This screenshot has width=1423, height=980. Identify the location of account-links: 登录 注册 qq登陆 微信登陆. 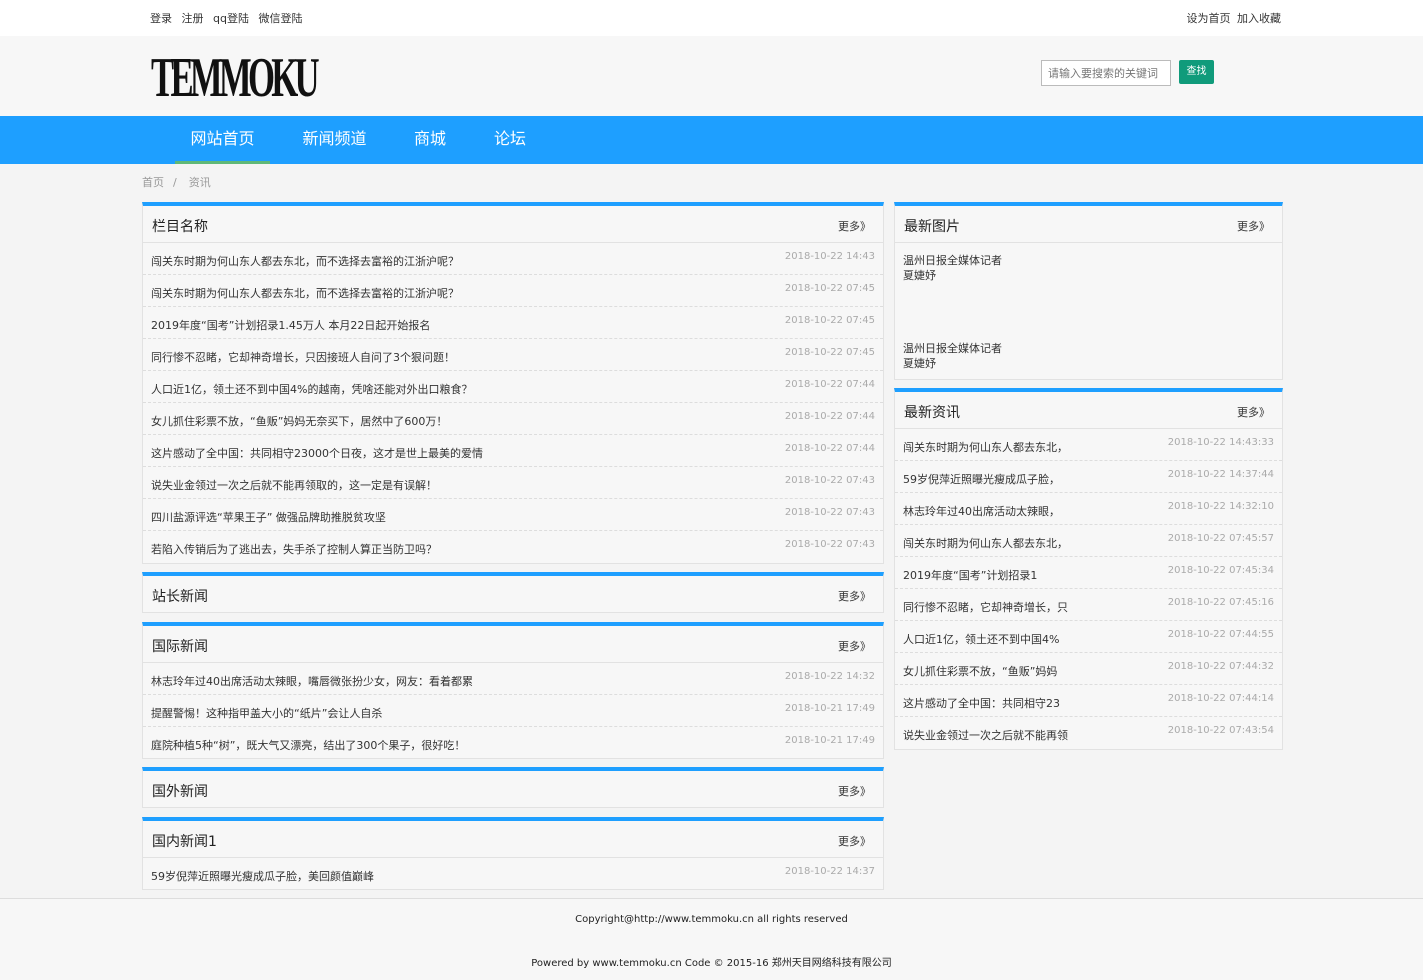
(229, 18).